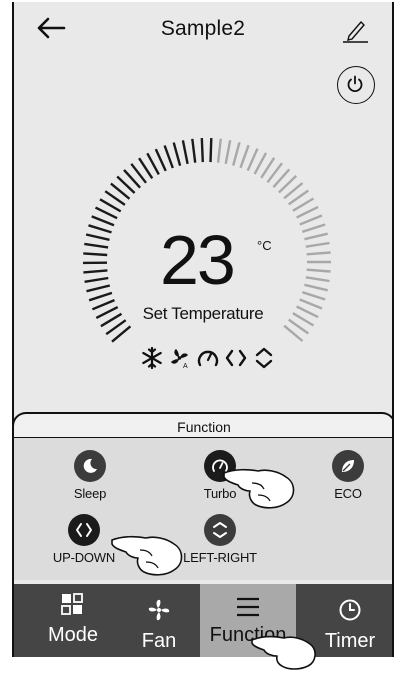  Describe the element at coordinates (350, 610) in the screenshot. I see `clock-icon` at that location.